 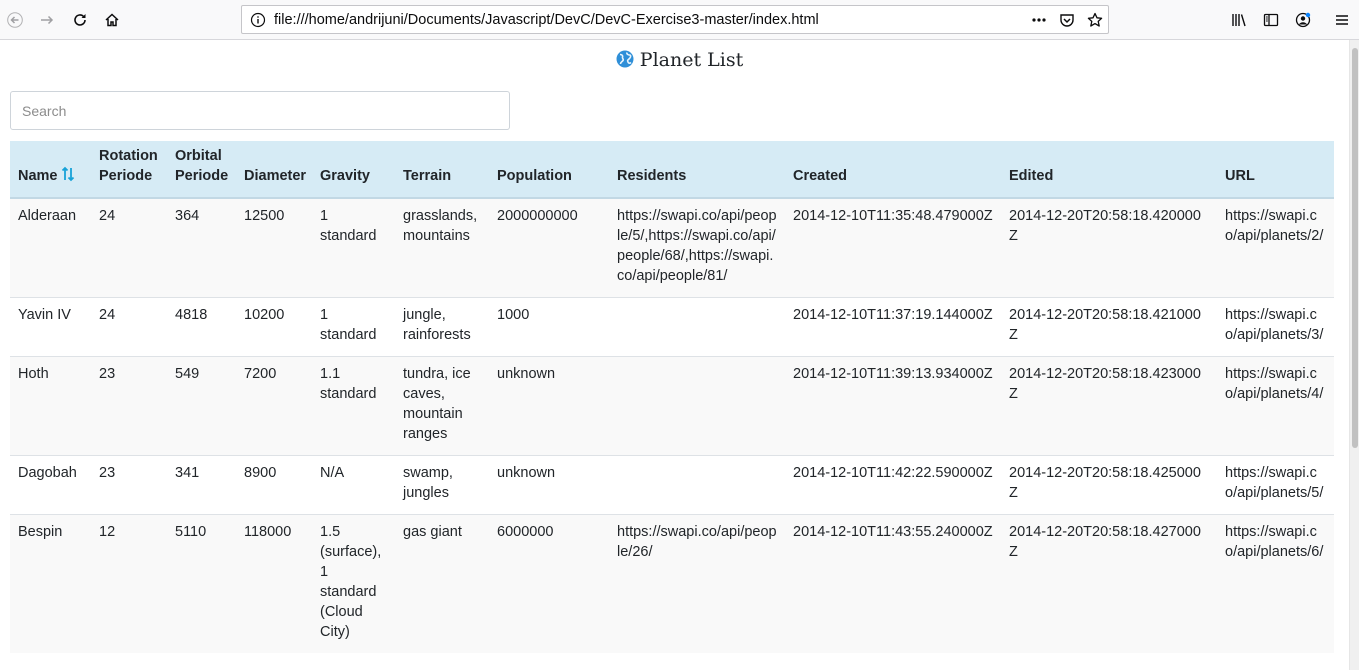 What do you see at coordinates (1275, 583) in the screenshot?
I see `cell-url: https://swapi.co/api/planets/6/` at bounding box center [1275, 583].